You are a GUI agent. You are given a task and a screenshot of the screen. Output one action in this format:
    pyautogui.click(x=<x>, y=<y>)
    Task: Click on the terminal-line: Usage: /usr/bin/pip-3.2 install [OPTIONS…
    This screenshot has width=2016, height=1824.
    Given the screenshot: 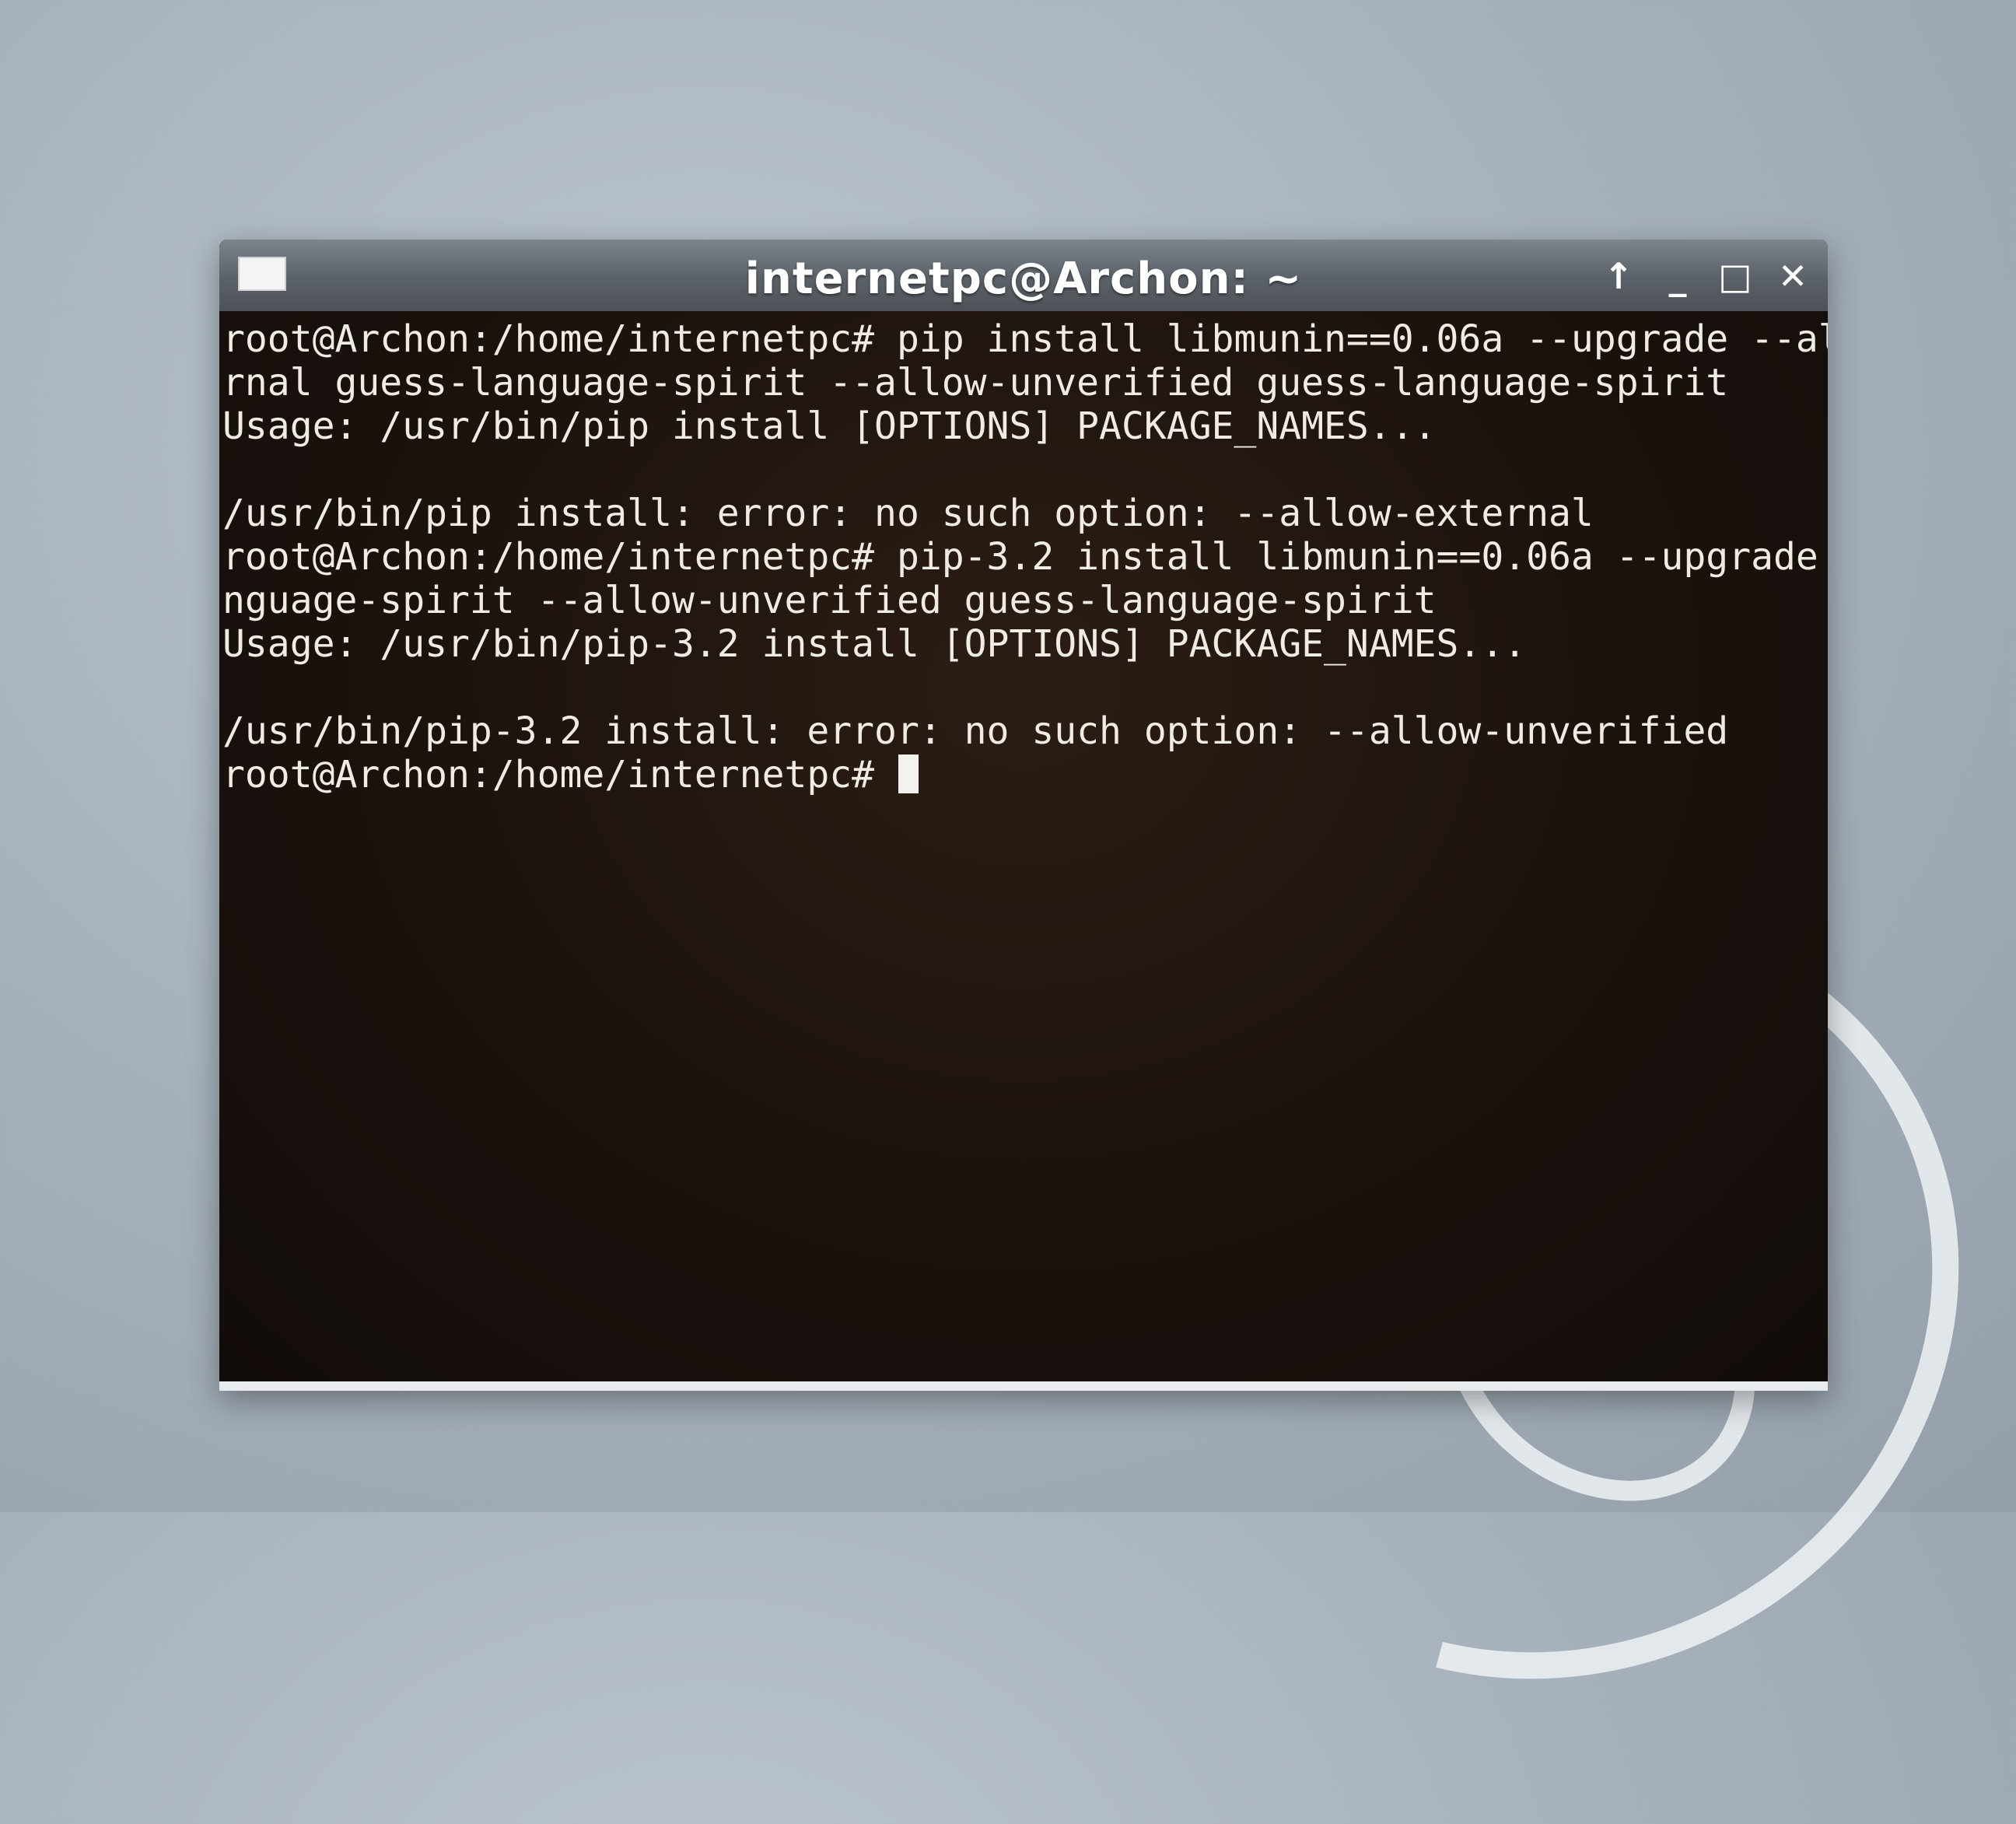 What is the action you would take?
    pyautogui.click(x=874, y=644)
    